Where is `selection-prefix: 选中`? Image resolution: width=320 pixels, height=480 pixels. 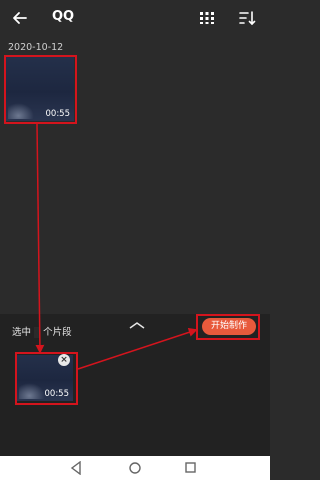 selection-prefix: 选中 is located at coordinates (22, 332).